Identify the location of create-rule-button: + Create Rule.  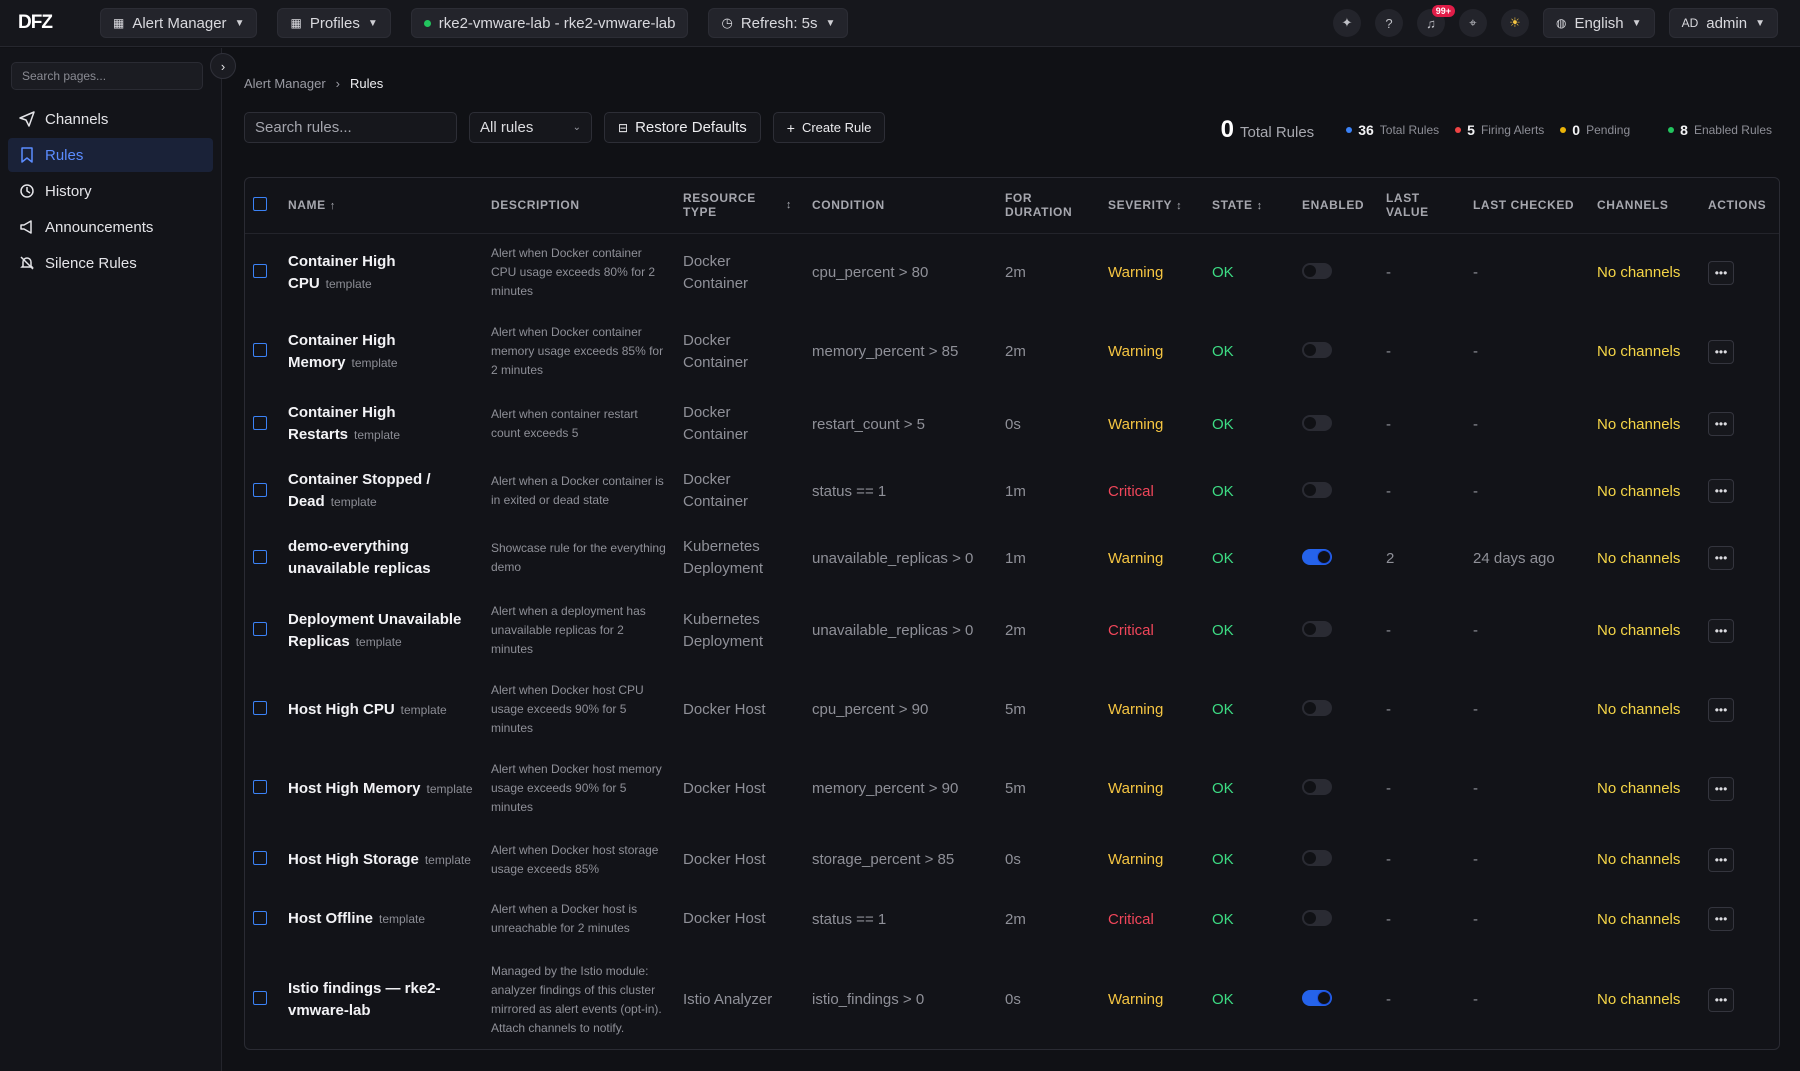
(829, 127).